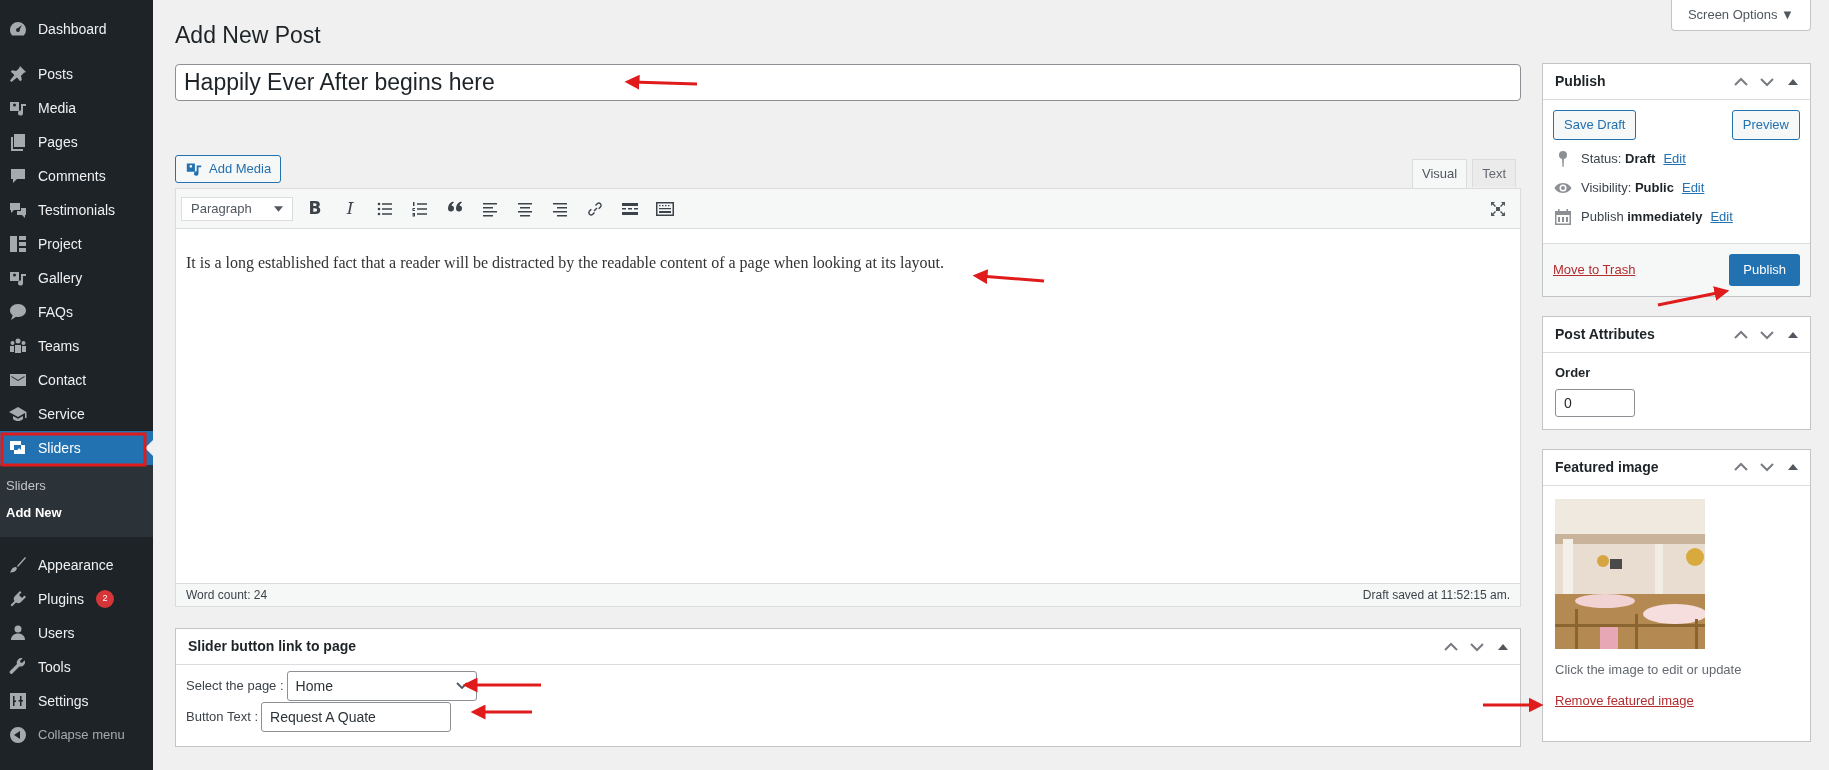  What do you see at coordinates (235, 686) in the screenshot?
I see `field-label: Select the page :` at bounding box center [235, 686].